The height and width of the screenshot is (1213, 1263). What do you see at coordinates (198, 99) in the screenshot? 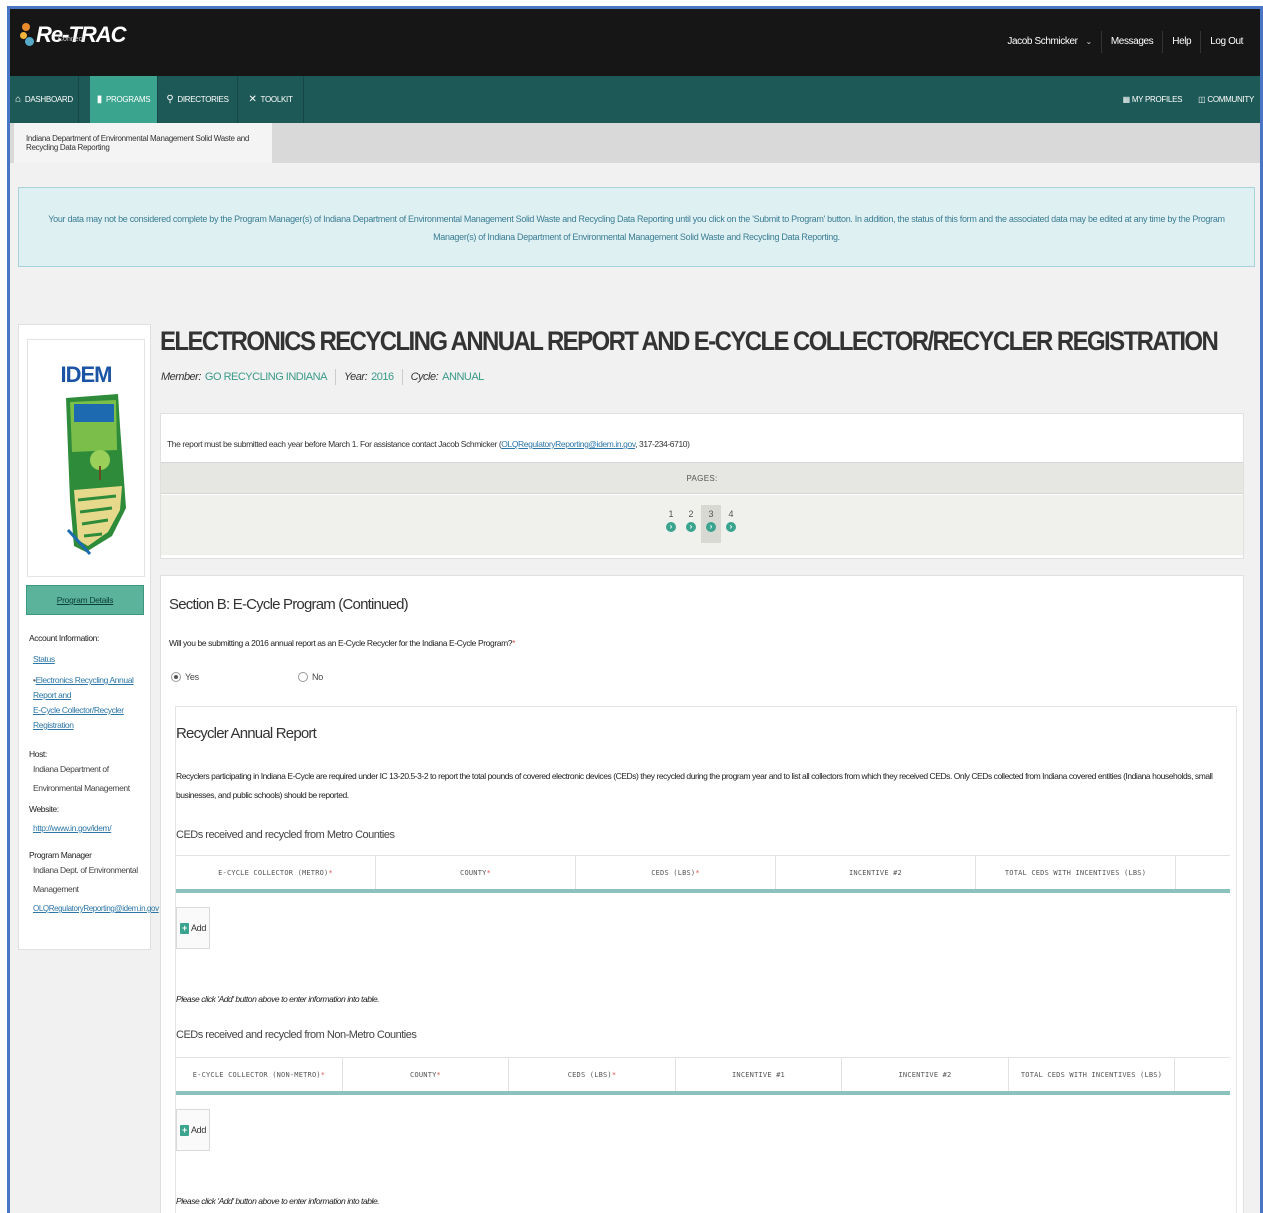
I see `nav-directories: ⚲ DIRECTORIES` at bounding box center [198, 99].